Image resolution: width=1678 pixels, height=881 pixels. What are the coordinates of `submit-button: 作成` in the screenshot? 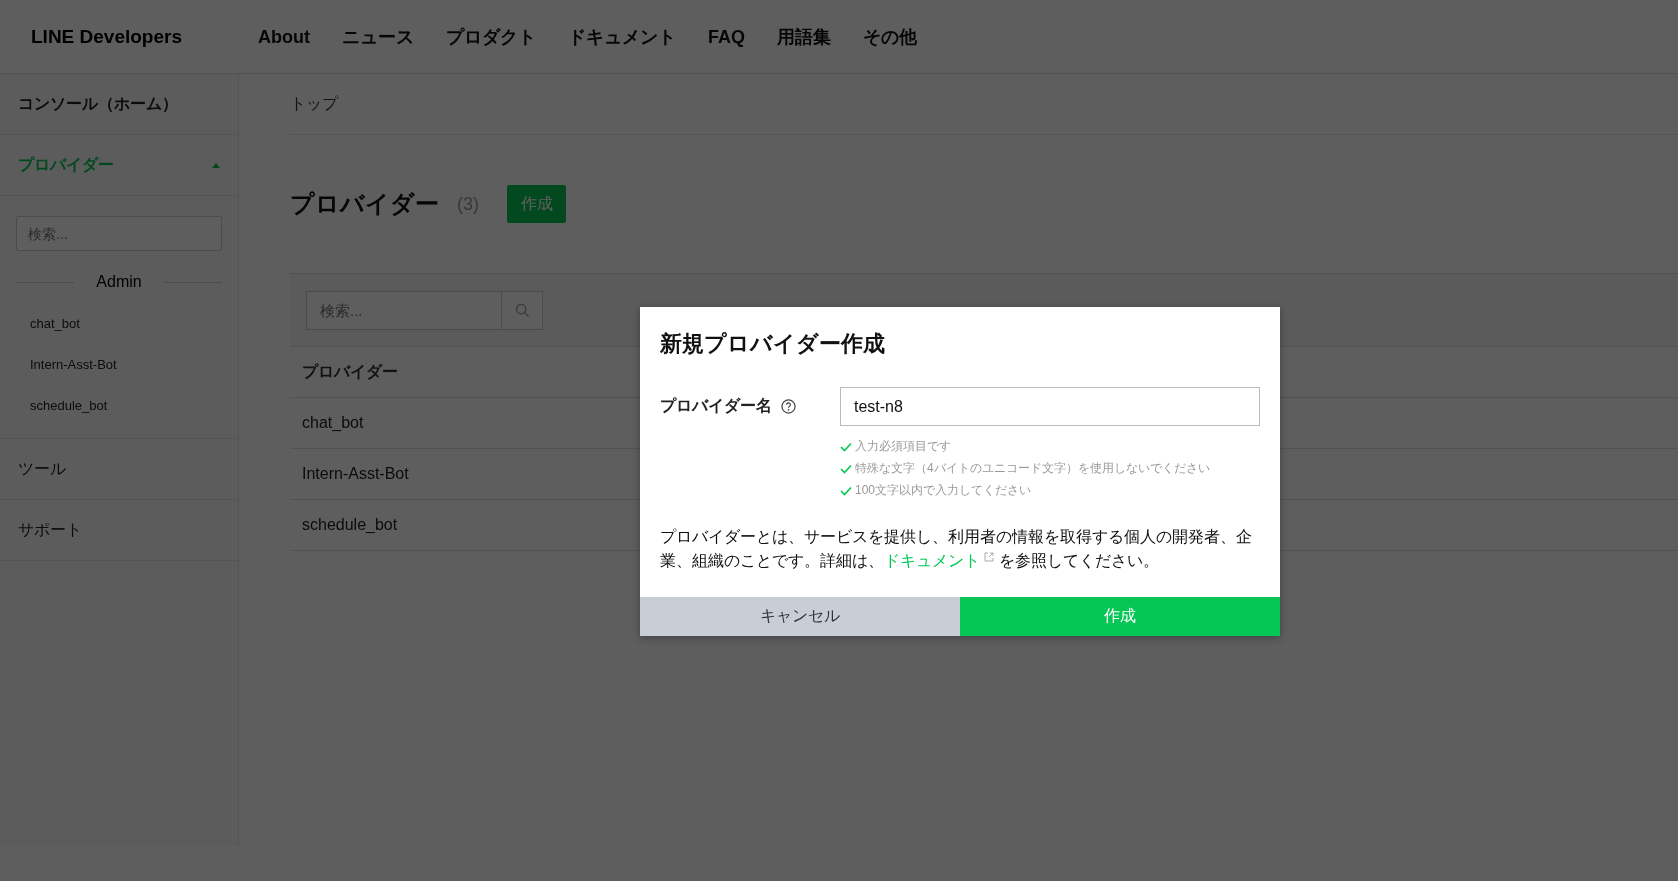 It's located at (1120, 616).